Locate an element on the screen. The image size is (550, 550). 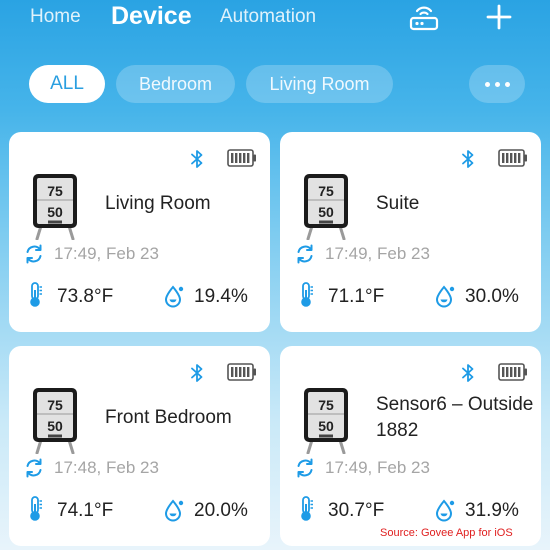
device-name: Front Bedroom is located at coordinates (168, 417).